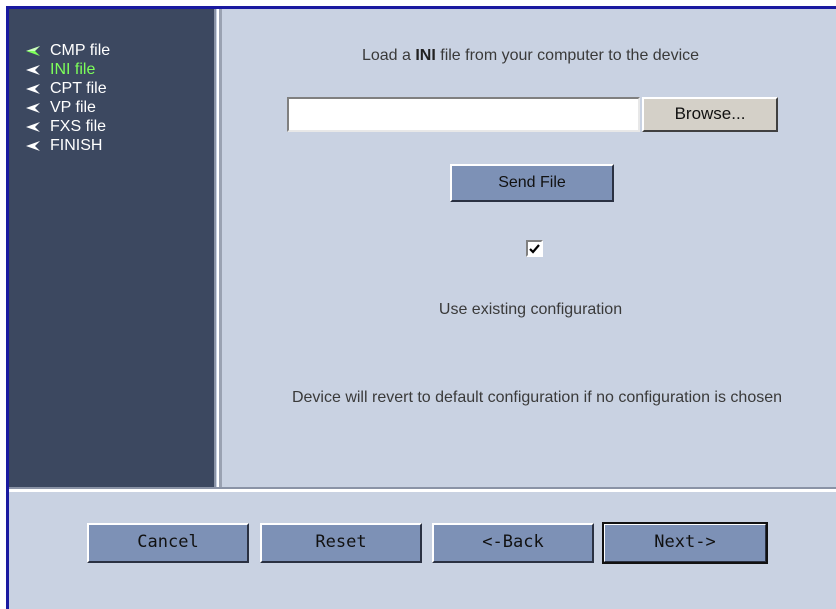  What do you see at coordinates (35, 50) in the screenshot?
I see `done-bullet-icon` at bounding box center [35, 50].